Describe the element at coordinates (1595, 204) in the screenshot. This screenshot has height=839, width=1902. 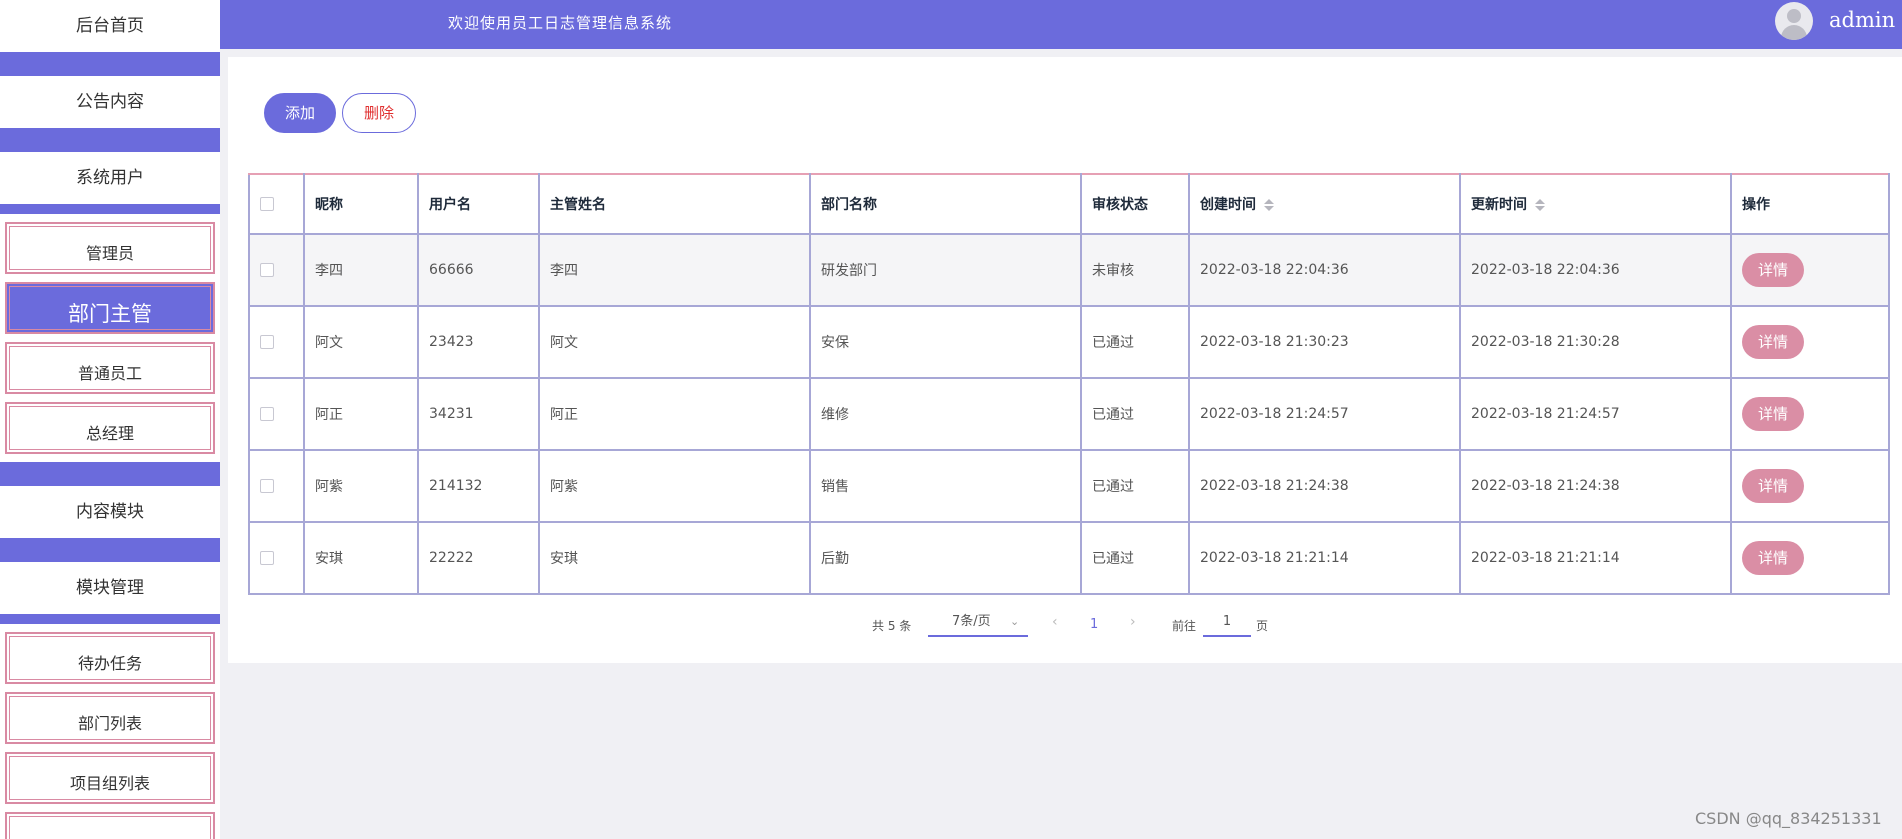
I see `column-header-updated: 更新时间` at that location.